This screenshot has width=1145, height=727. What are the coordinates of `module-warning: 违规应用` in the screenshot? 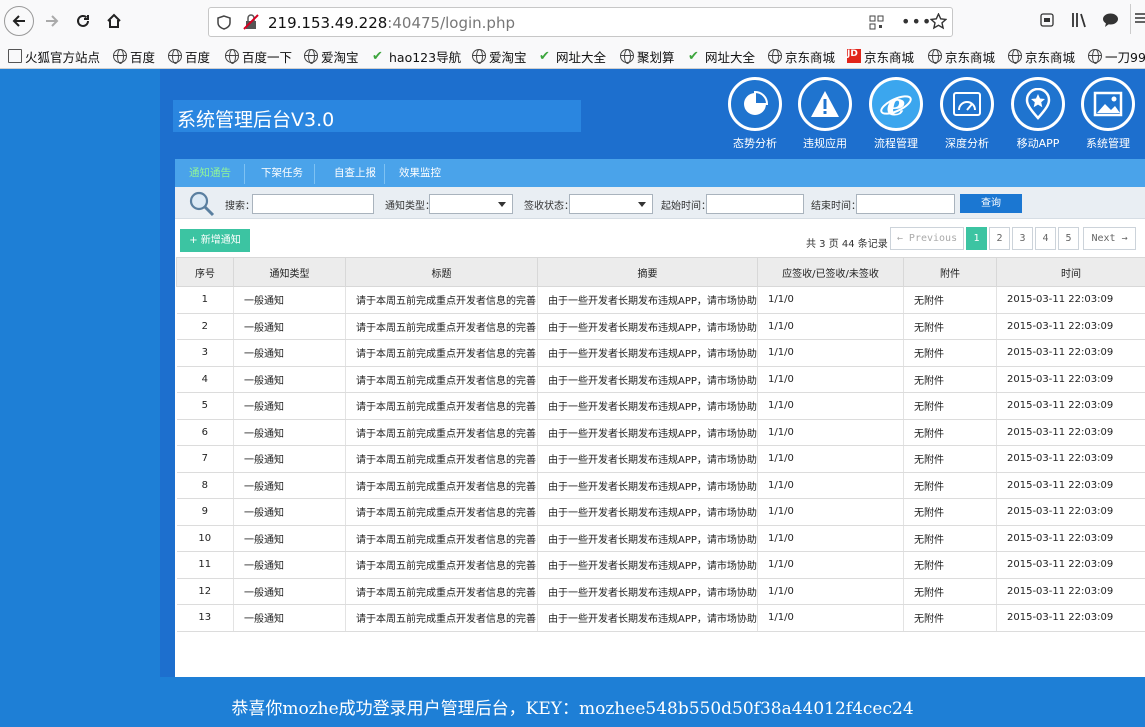 It's located at (825, 114).